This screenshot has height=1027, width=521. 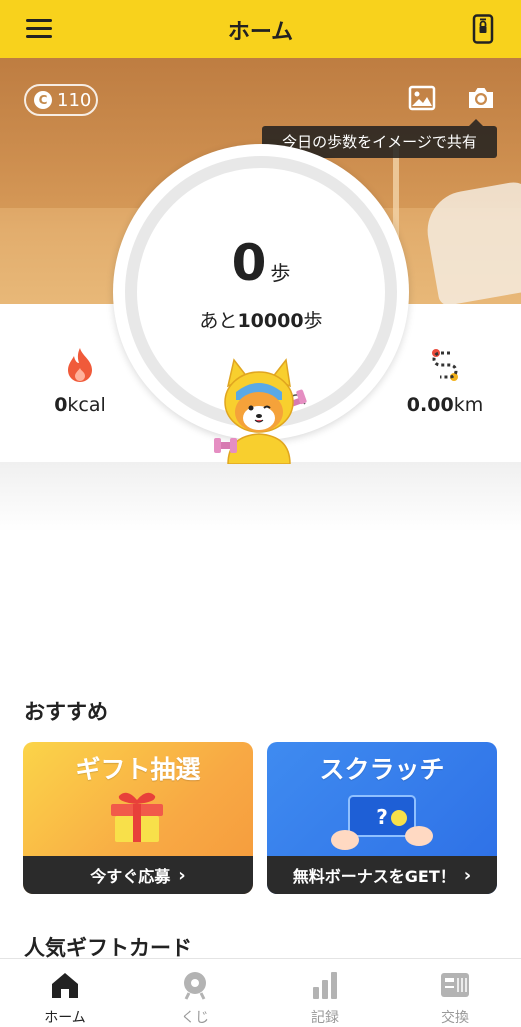 I want to click on gift-lottery-cta: 今すぐ応募 ›, so click(x=138, y=875).